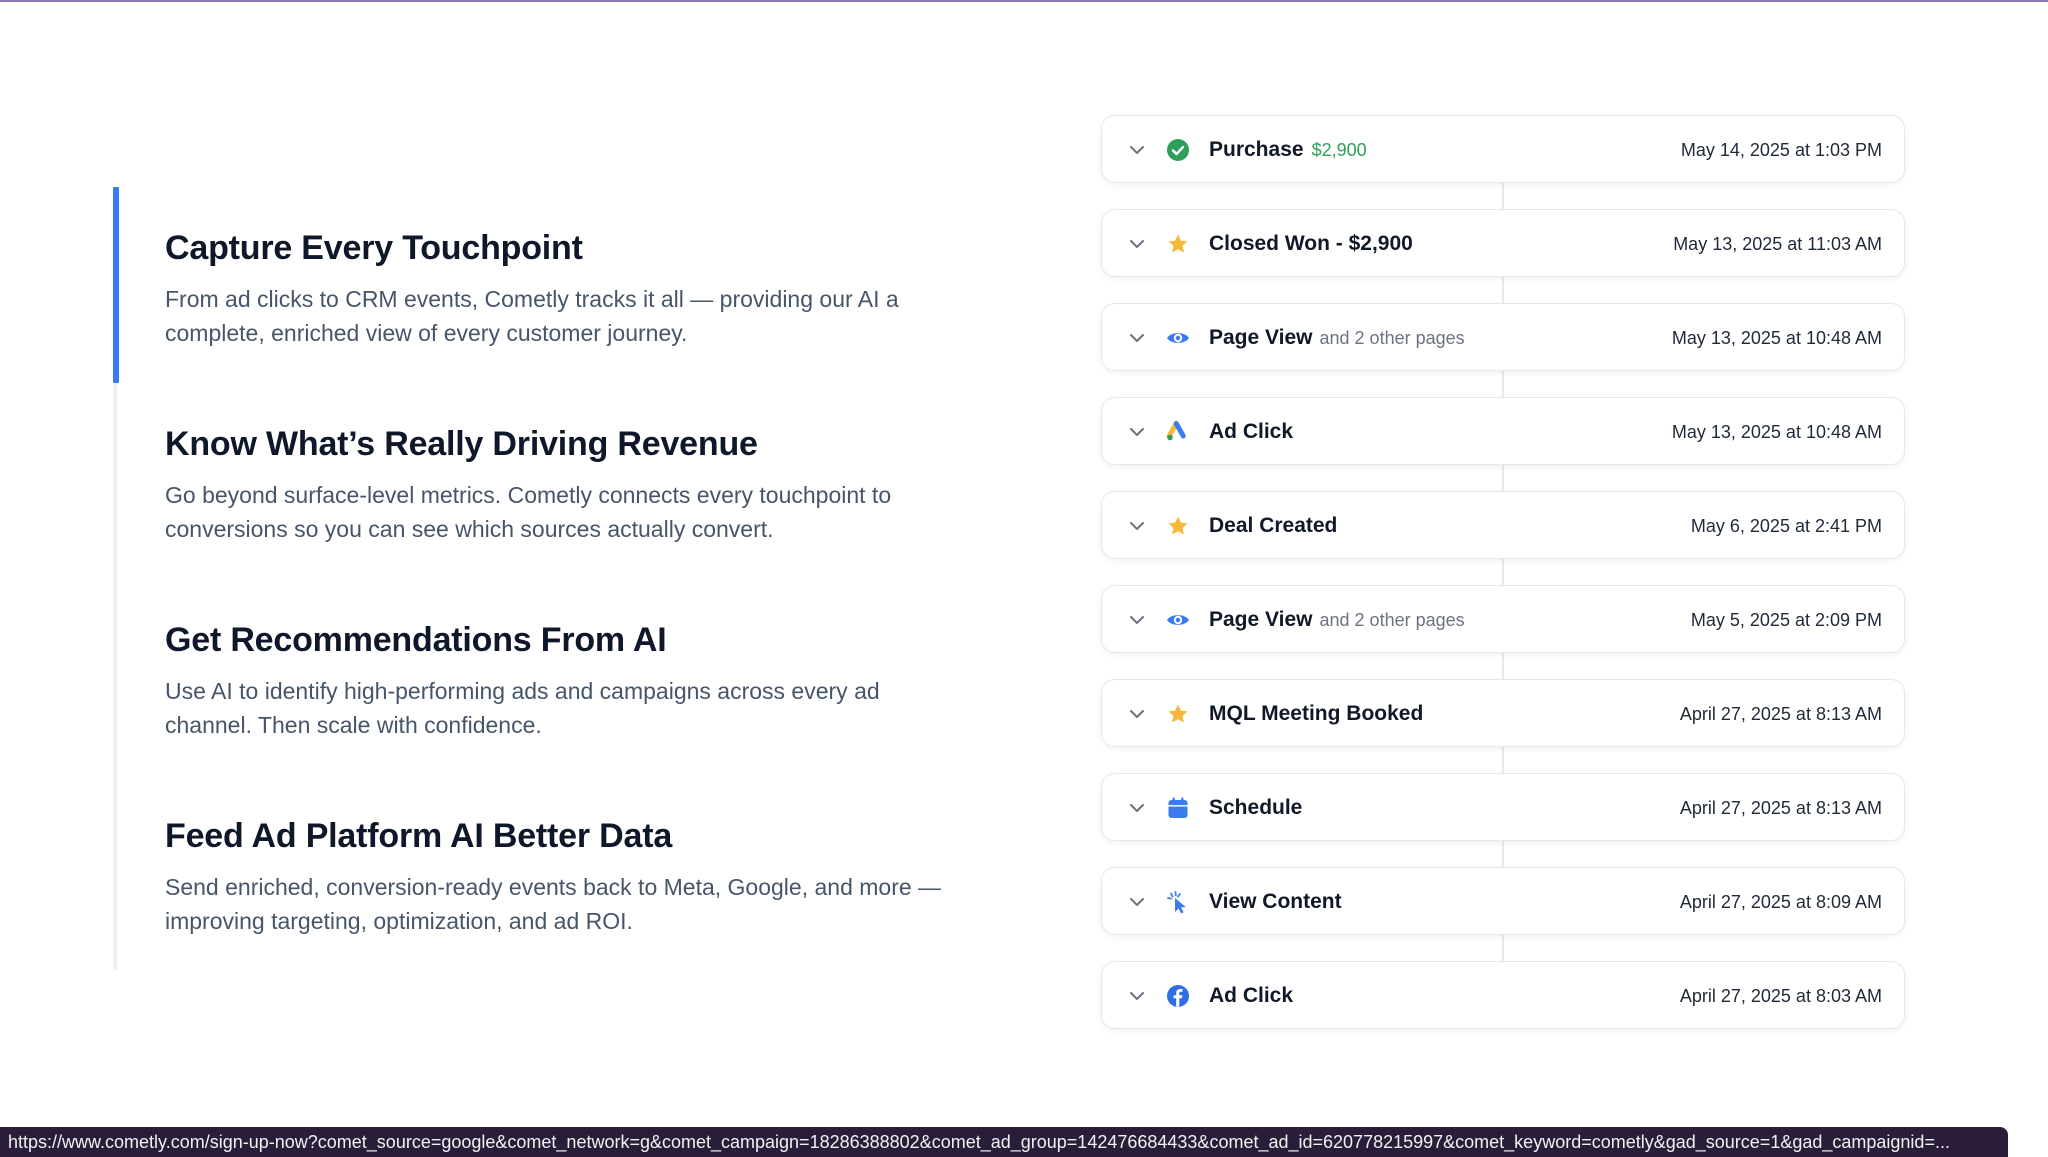  I want to click on event-amount: $2,900, so click(1339, 149).